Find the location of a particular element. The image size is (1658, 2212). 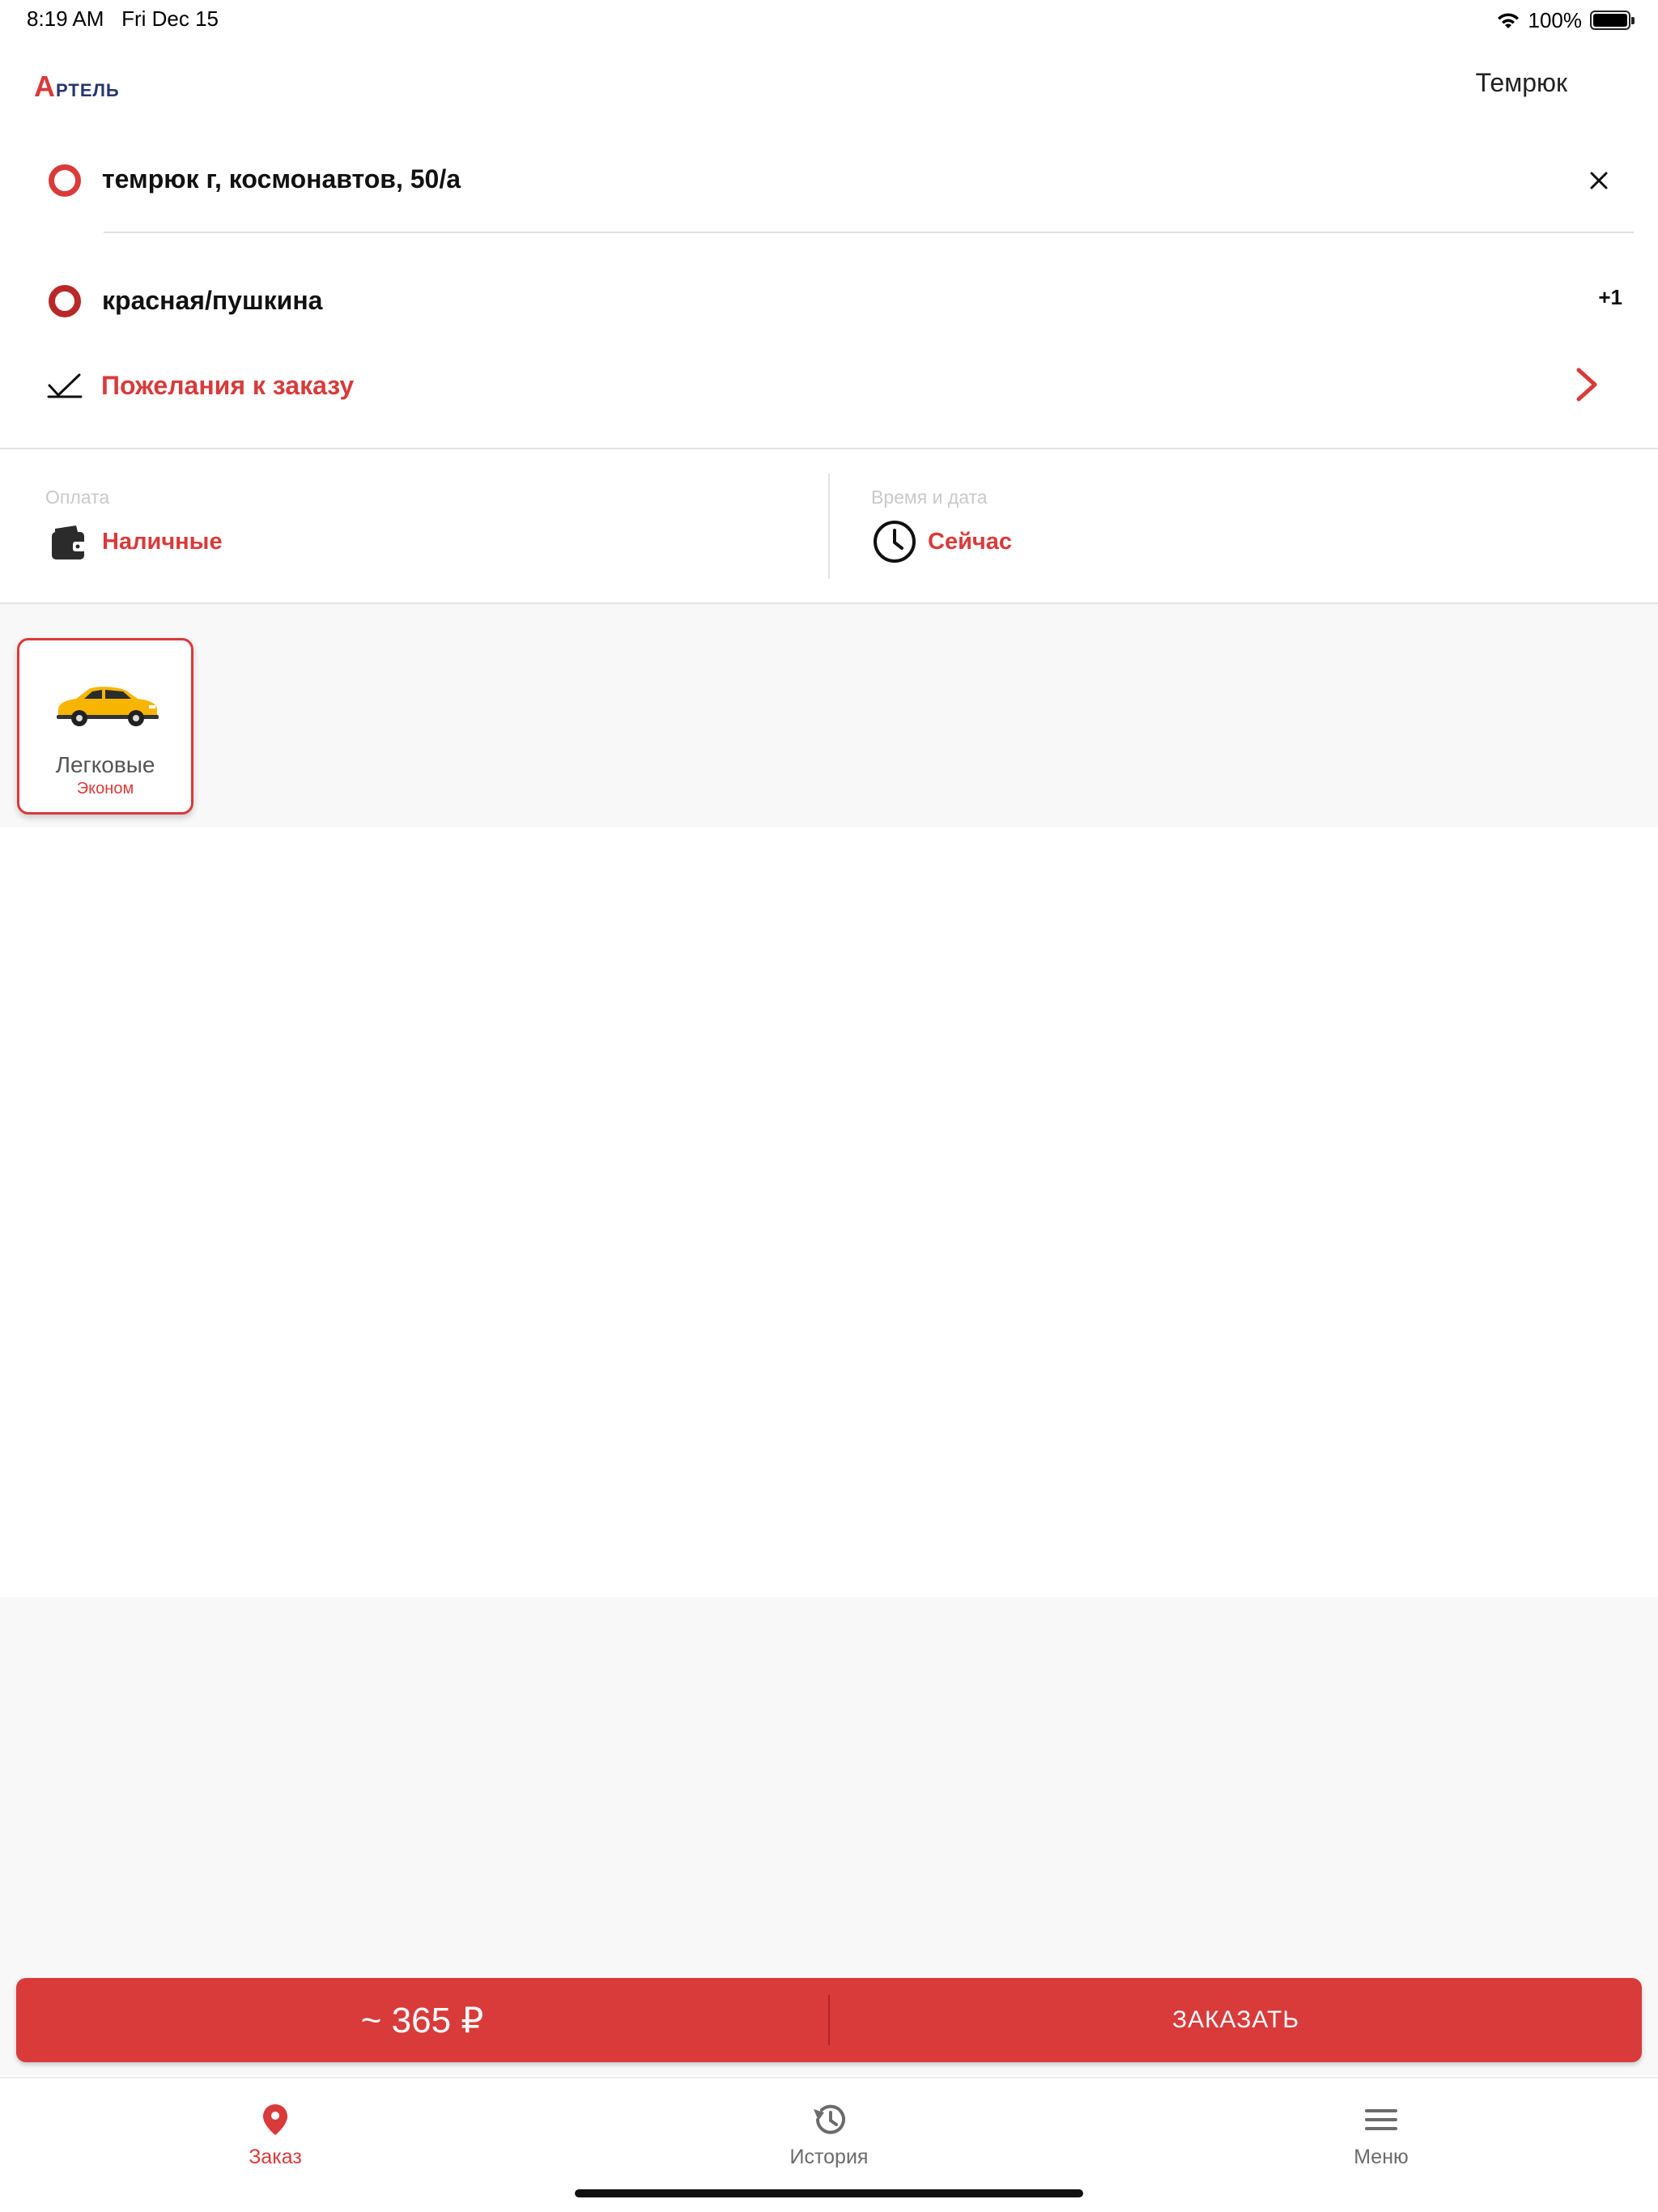

car-class-title: Легковые is located at coordinates (105, 765).